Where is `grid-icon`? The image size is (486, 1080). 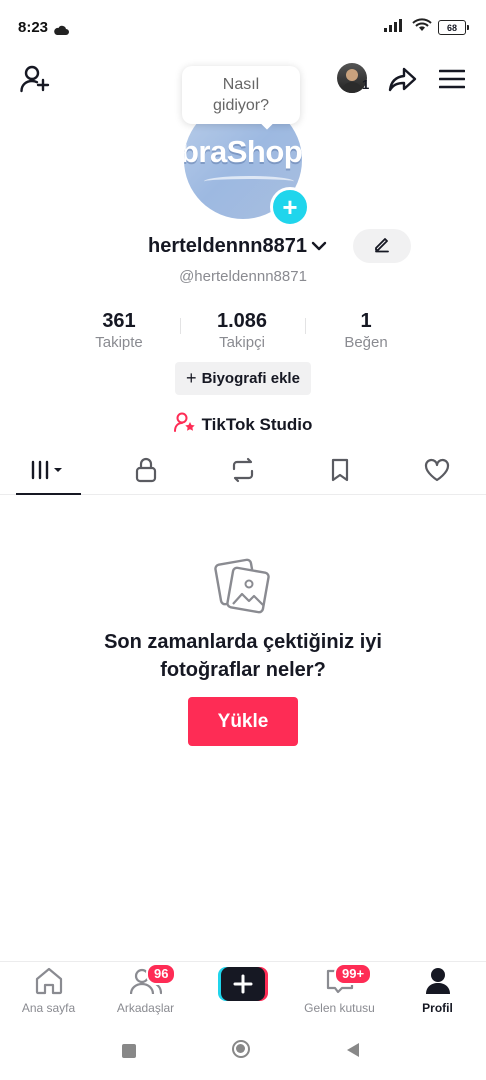
grid-icon is located at coordinates (49, 472).